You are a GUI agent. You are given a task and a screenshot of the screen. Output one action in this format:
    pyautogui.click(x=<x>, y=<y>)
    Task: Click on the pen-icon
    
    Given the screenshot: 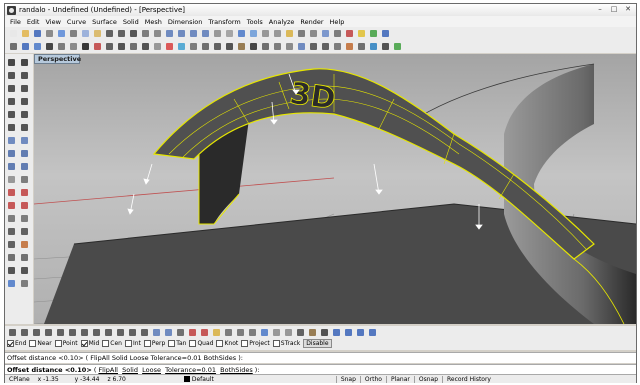 What is the action you would take?
    pyautogui.click(x=324, y=332)
    